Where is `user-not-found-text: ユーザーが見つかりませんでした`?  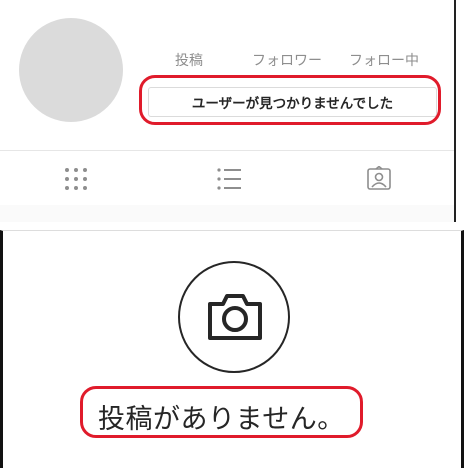
user-not-found-text: ユーザーが見つかりませんでした is located at coordinates (292, 104).